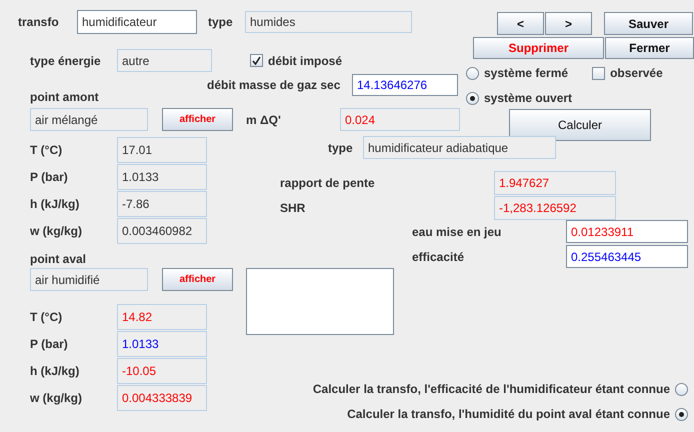 This screenshot has height=432, width=694. Describe the element at coordinates (528, 98) in the screenshot. I see `radio-label: système ouvert` at that location.